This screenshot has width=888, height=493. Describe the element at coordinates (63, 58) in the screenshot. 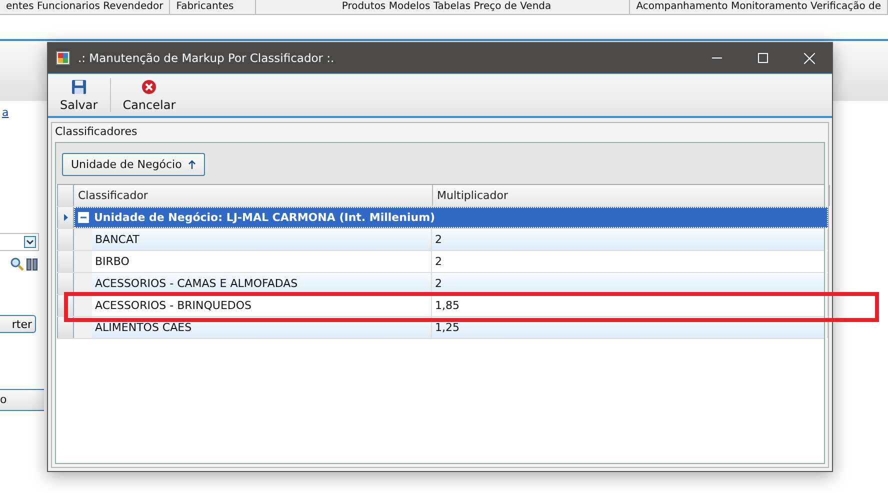

I see `app-icon` at that location.